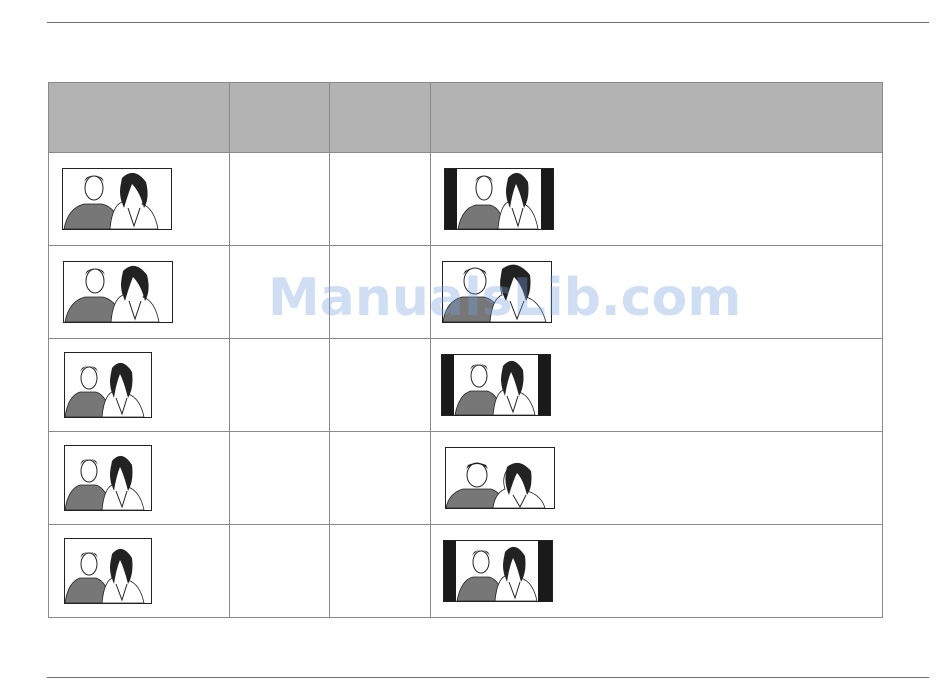 This screenshot has height=700, width=950. Describe the element at coordinates (656, 117) in the screenshot. I see `header-result` at that location.